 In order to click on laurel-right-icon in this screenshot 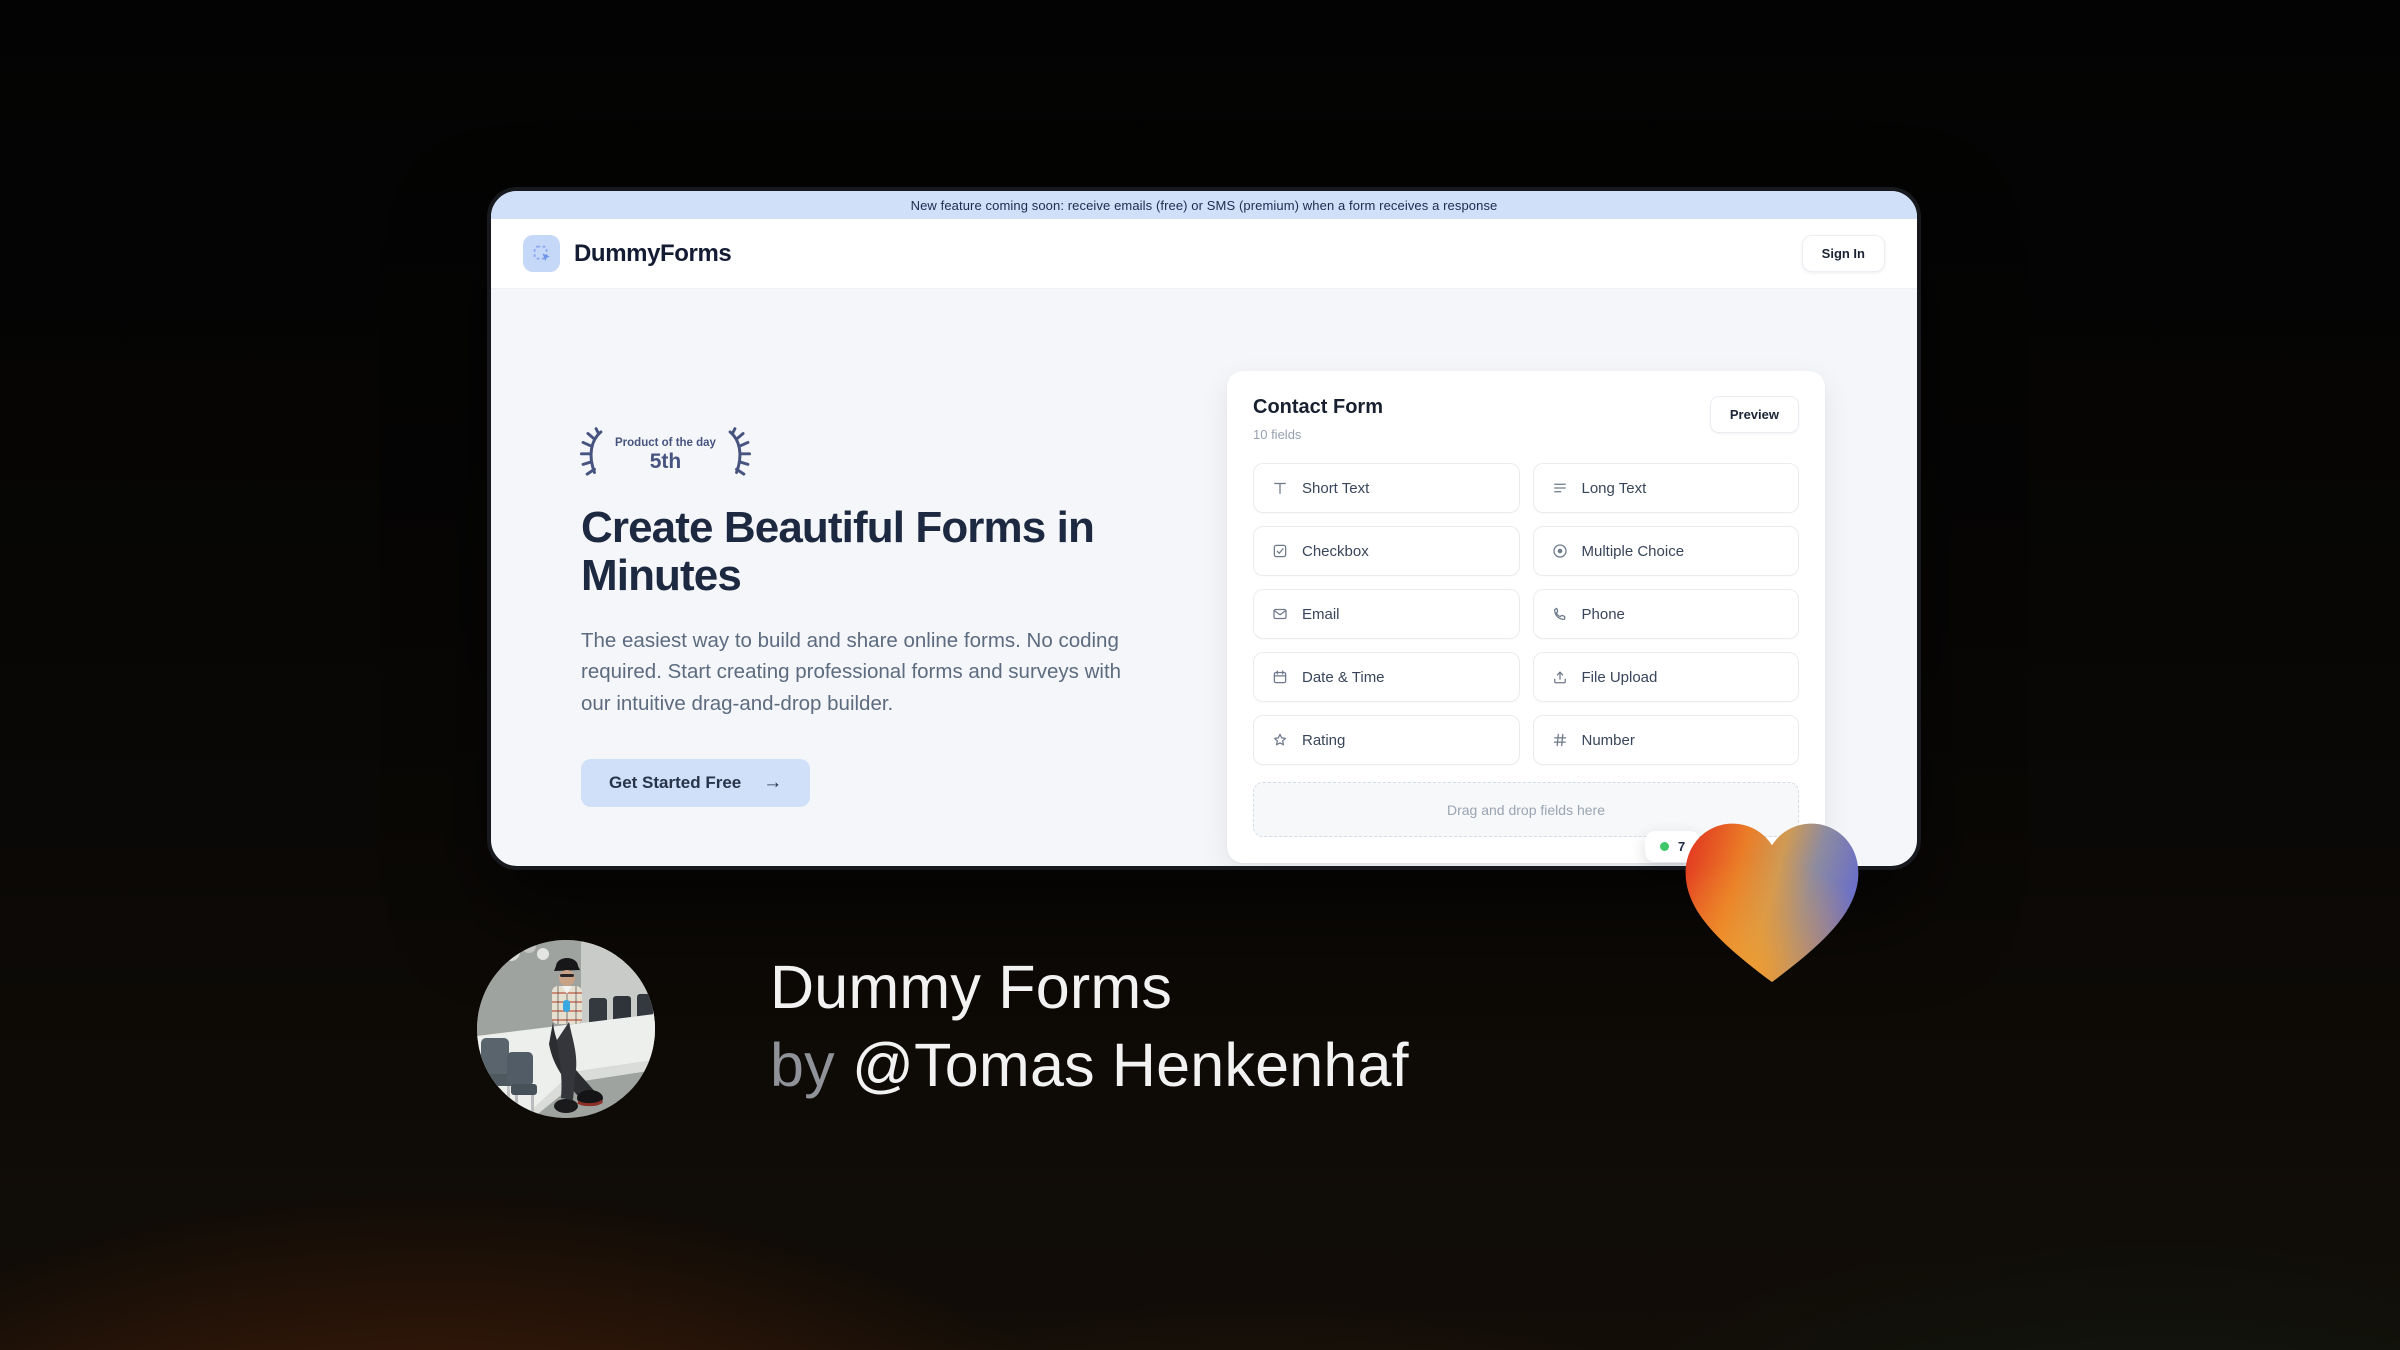, I will do `click(739, 455)`.